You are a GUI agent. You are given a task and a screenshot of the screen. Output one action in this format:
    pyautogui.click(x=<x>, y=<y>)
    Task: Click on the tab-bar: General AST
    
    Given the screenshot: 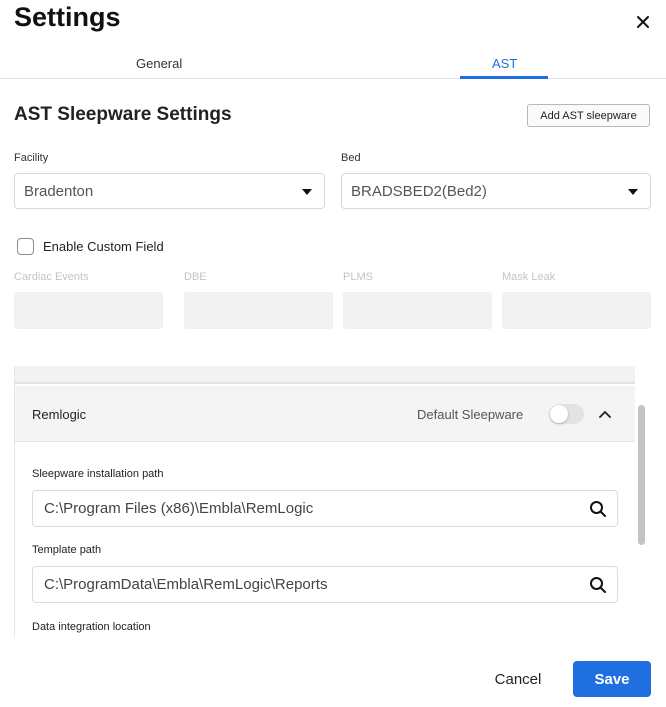 What is the action you would take?
    pyautogui.click(x=333, y=64)
    